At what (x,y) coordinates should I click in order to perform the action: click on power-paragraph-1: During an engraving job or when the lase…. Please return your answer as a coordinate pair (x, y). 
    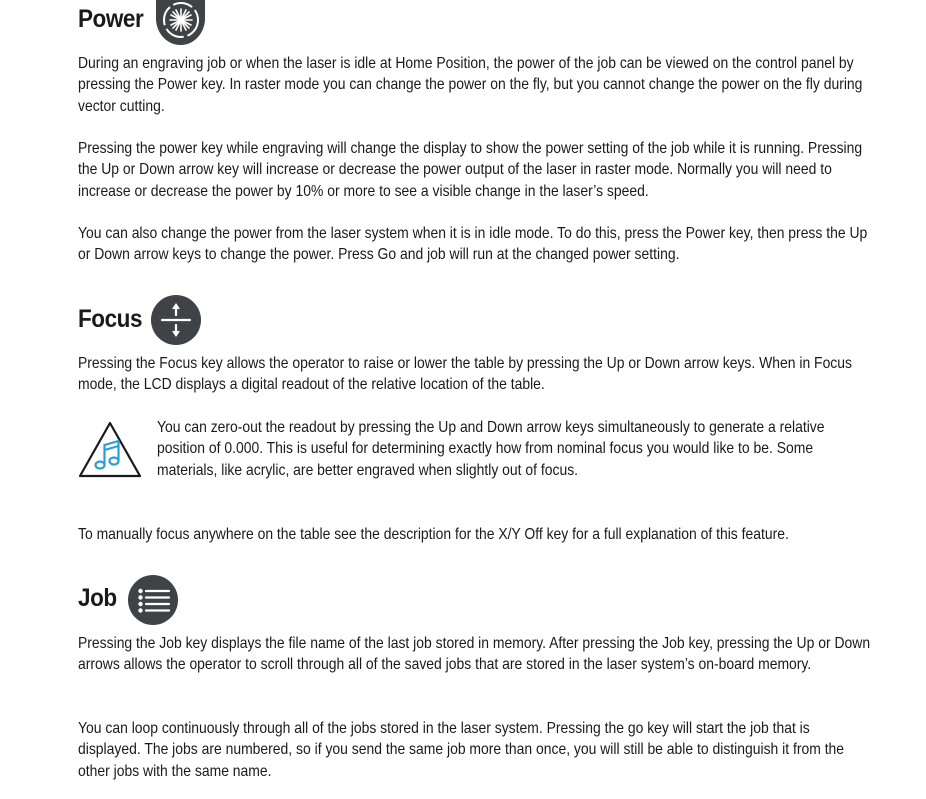
    Looking at the image, I should click on (470, 85).